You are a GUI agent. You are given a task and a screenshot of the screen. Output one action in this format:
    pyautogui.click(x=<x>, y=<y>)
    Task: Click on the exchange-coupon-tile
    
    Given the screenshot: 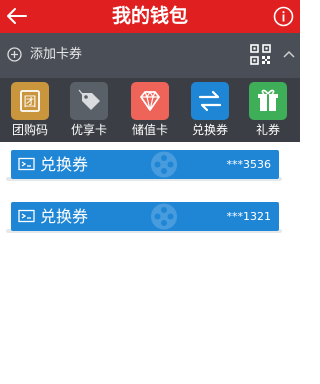 What is the action you would take?
    pyautogui.click(x=210, y=101)
    